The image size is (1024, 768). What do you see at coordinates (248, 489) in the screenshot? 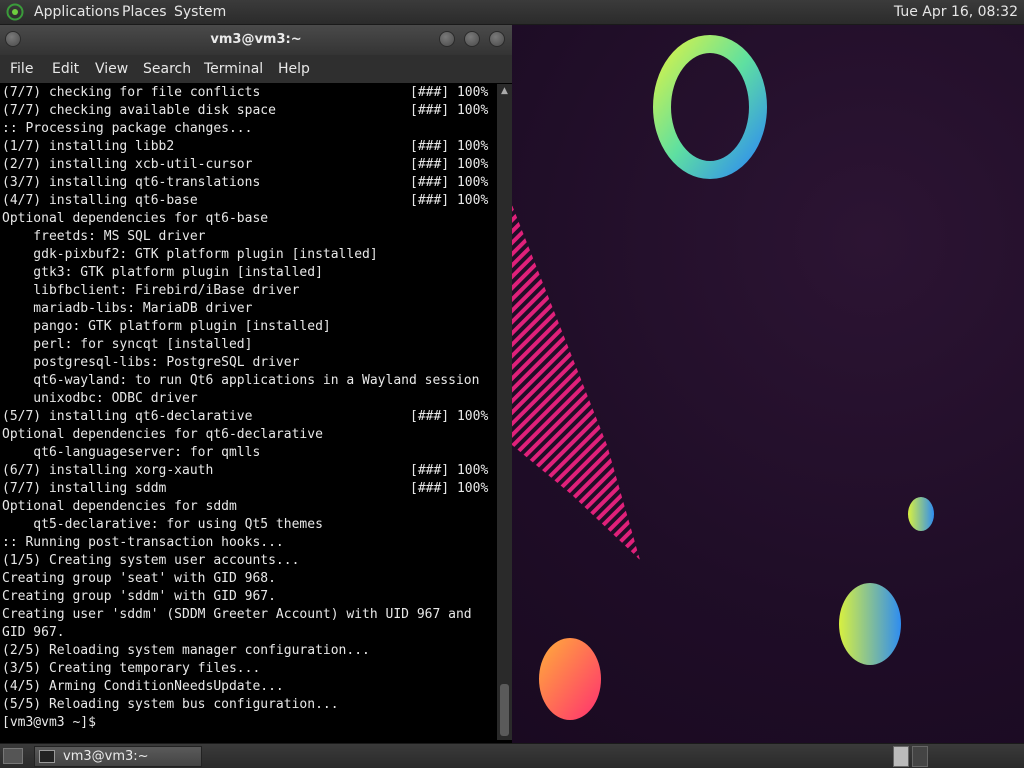
I see `terminal-line: (7/7) installing sddm [###] 100%` at bounding box center [248, 489].